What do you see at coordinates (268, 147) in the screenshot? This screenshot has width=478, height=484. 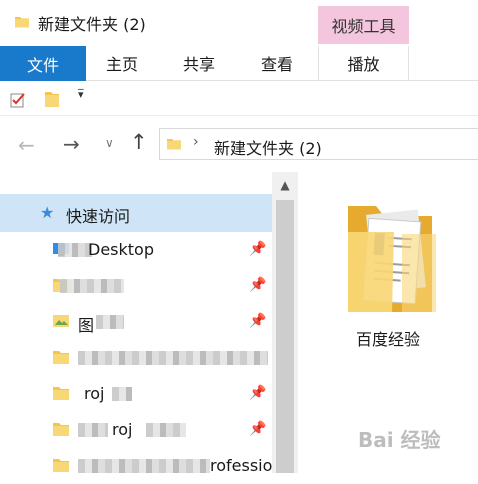 I see `breadcrumb-current-folder: 新建文件夹 (2)` at bounding box center [268, 147].